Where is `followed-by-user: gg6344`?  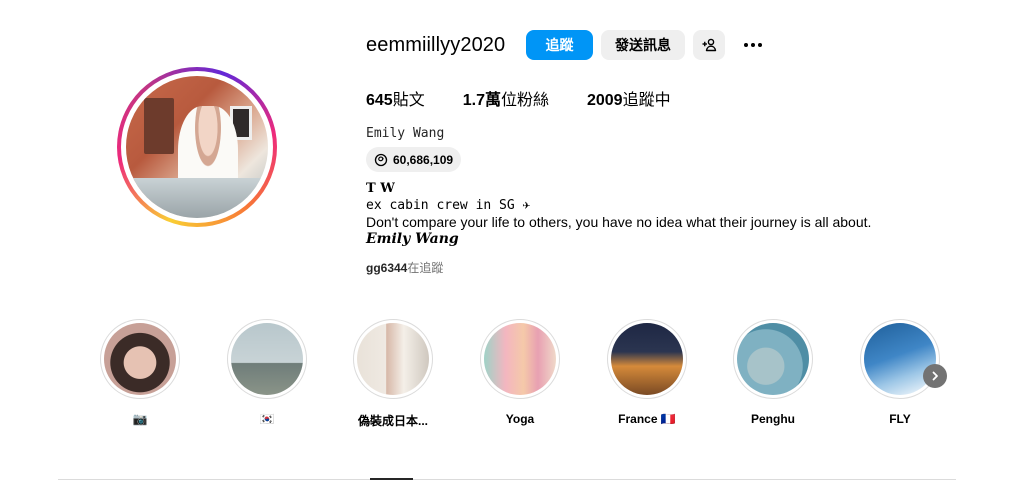
followed-by-user: gg6344 is located at coordinates (387, 268).